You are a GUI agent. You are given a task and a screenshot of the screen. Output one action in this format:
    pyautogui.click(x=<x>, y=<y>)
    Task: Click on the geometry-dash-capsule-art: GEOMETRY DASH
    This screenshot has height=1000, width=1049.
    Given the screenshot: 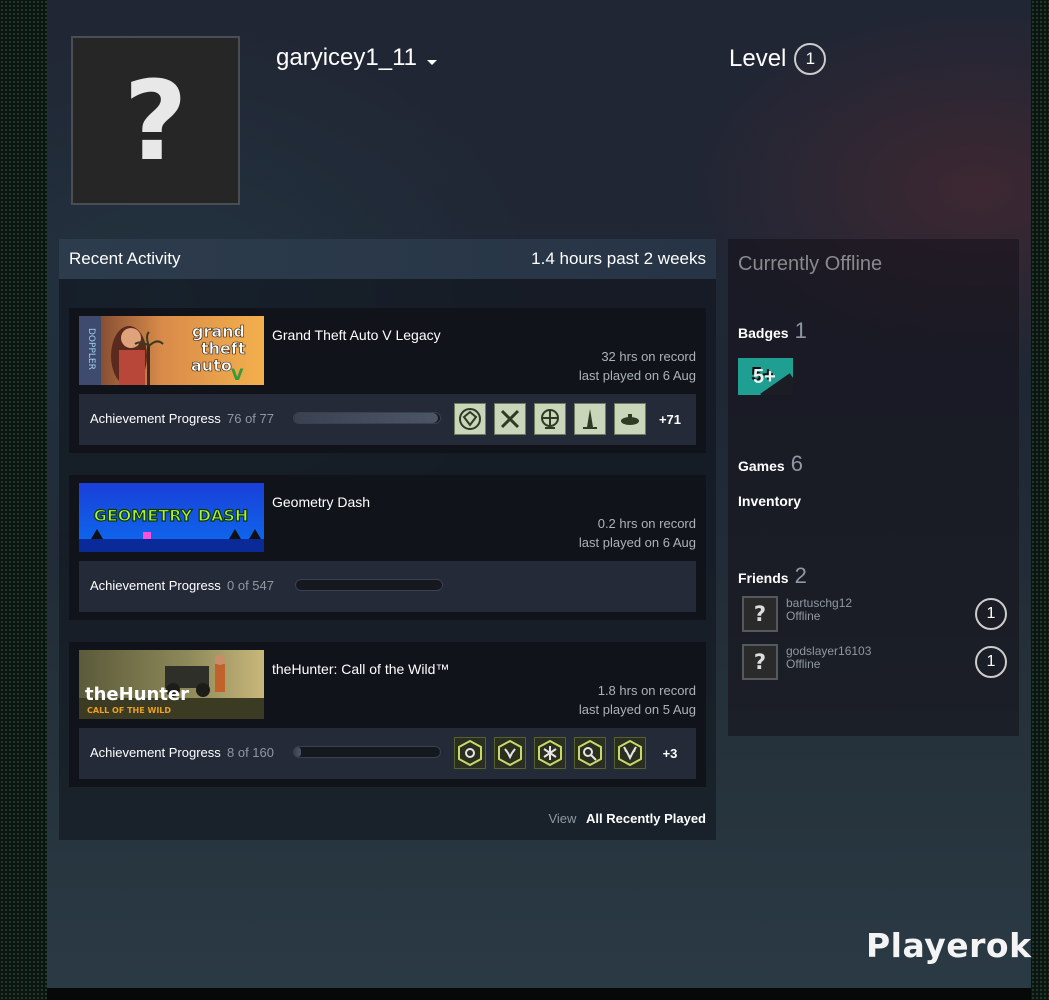 What is the action you would take?
    pyautogui.click(x=171, y=517)
    